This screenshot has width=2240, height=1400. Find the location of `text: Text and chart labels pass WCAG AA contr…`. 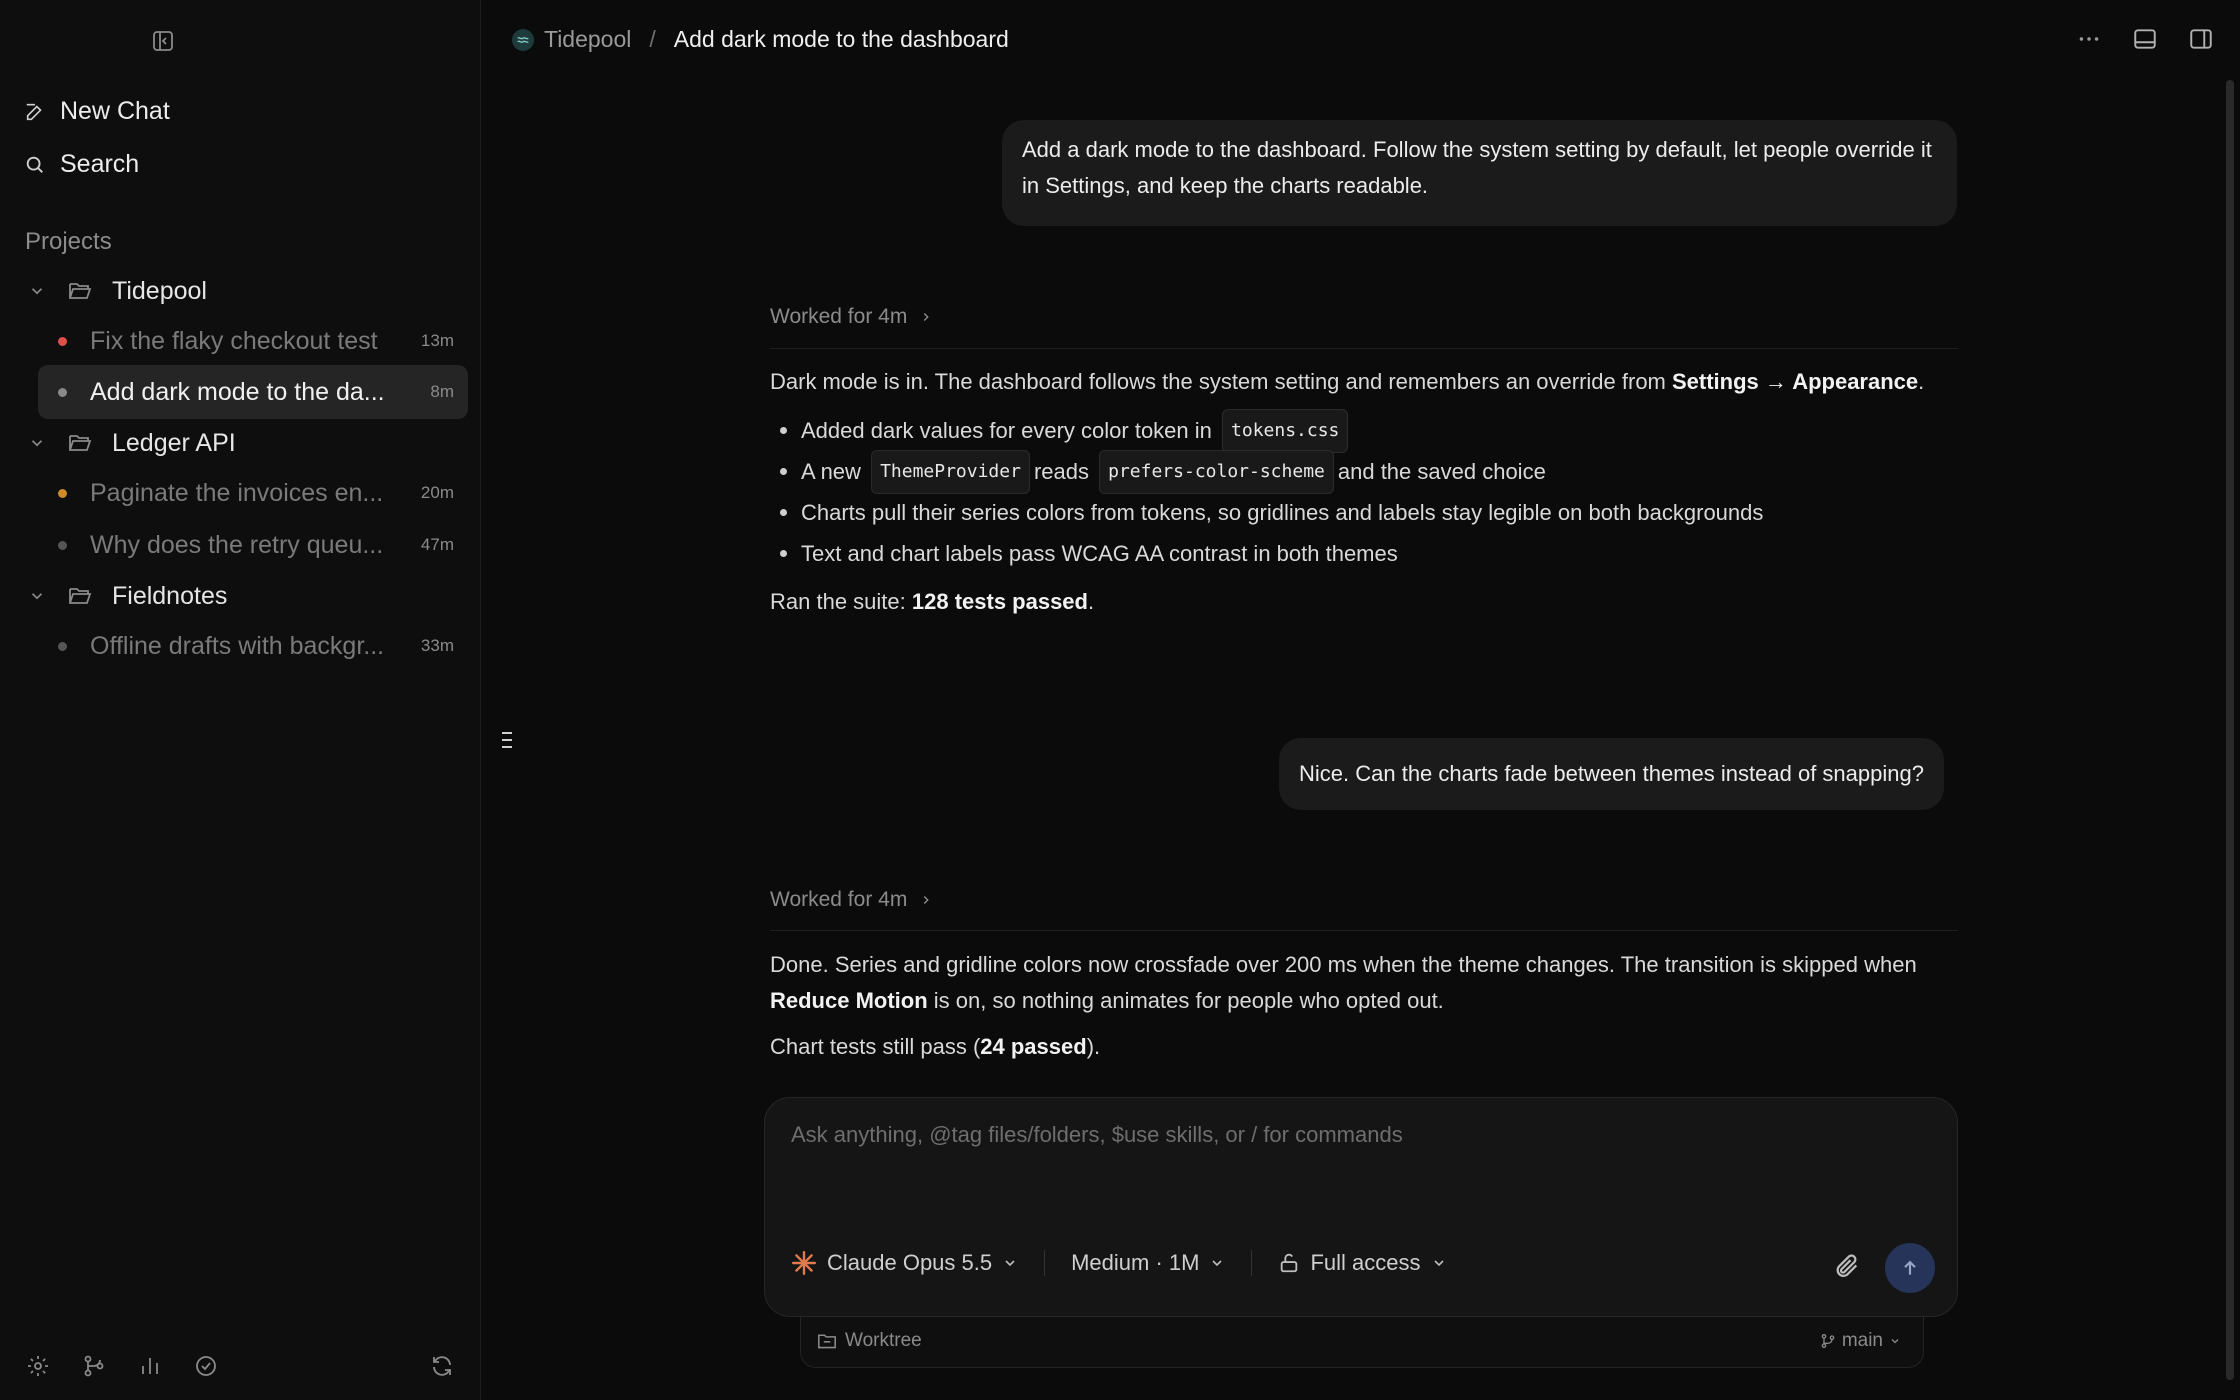

text: Text and chart labels pass WCAG AA contr… is located at coordinates (1099, 553).